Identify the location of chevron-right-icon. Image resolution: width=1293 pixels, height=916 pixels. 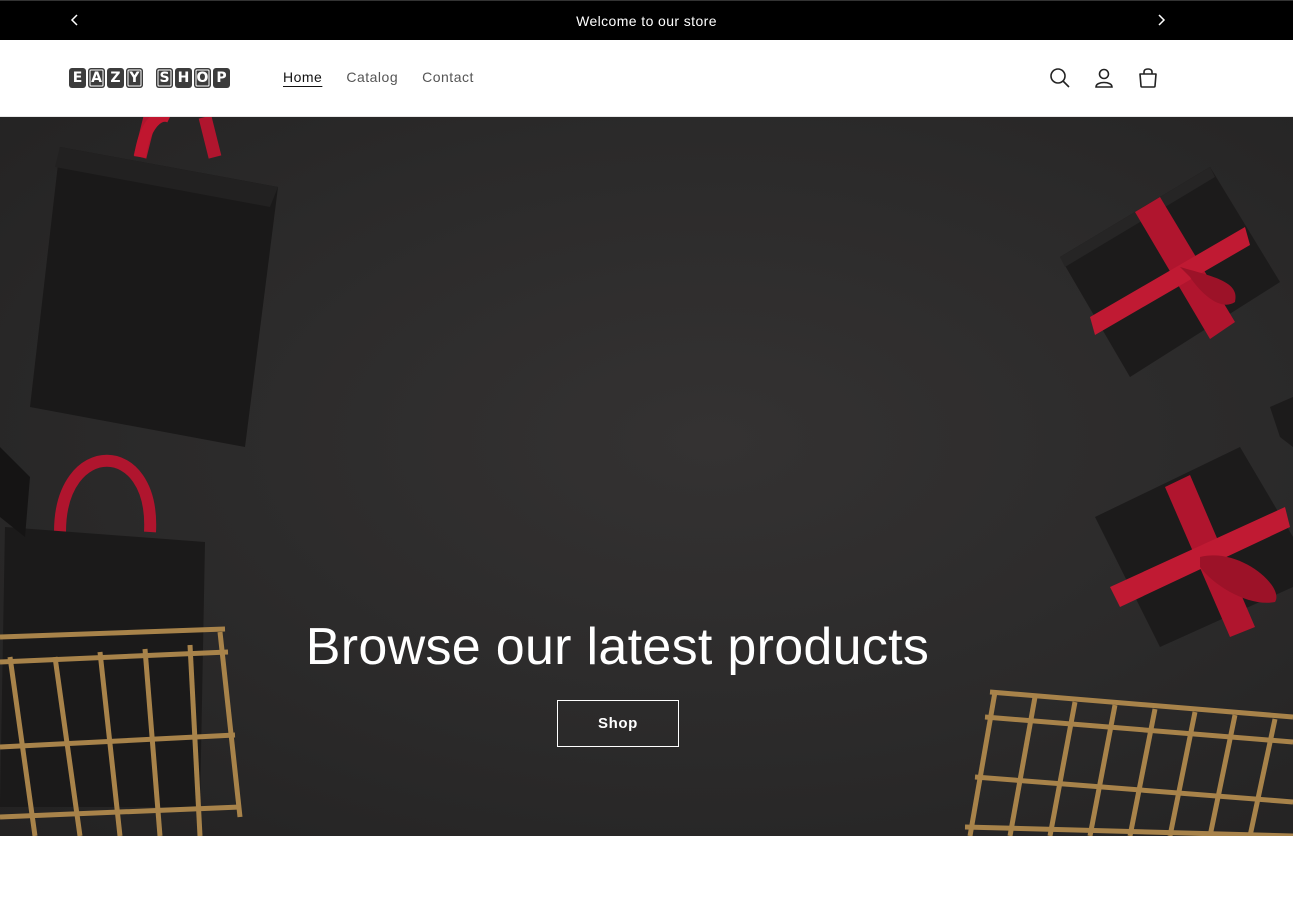
(1161, 20).